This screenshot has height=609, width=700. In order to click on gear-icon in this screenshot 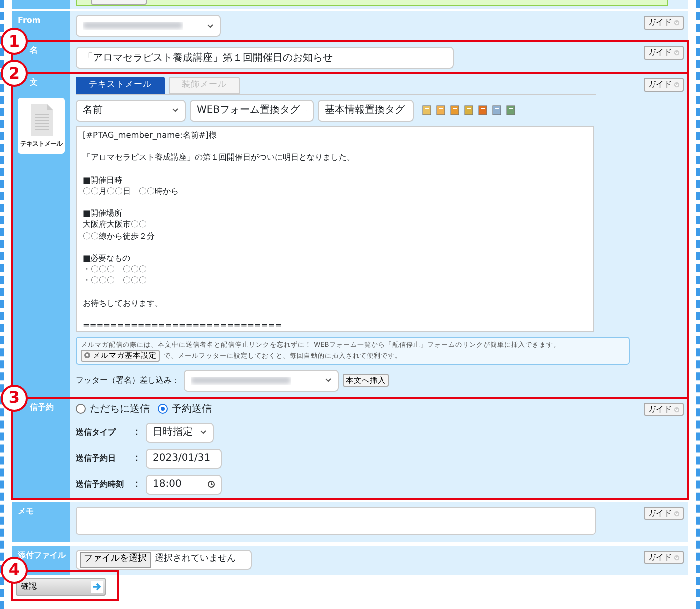, I will do `click(87, 356)`.